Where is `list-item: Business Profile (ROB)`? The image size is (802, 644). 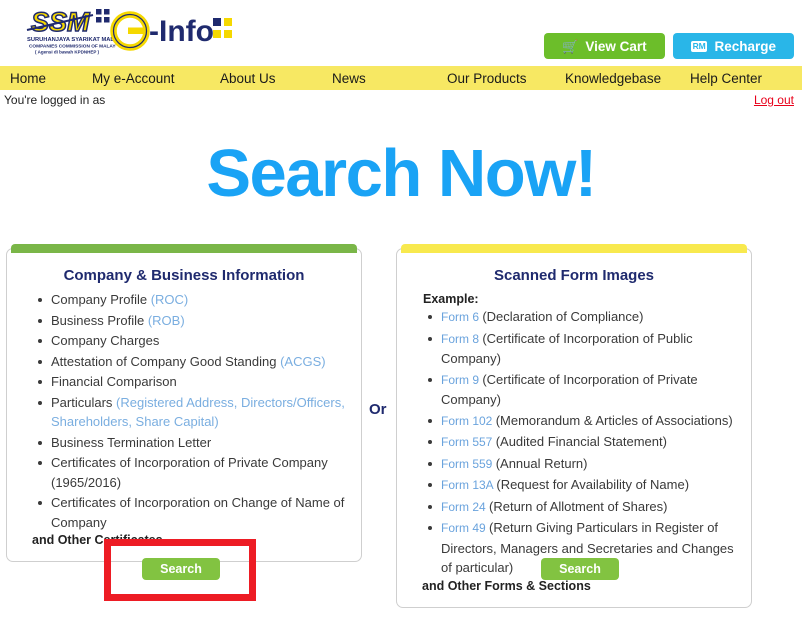 list-item: Business Profile (ROB) is located at coordinates (192, 321).